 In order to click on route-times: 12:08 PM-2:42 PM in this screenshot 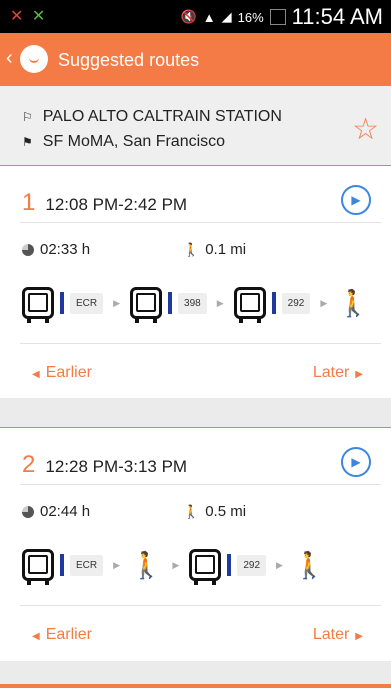, I will do `click(116, 204)`.